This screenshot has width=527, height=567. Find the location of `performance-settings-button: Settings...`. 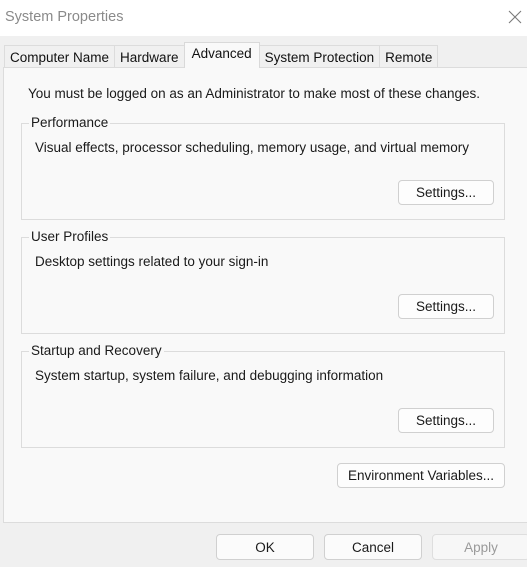

performance-settings-button: Settings... is located at coordinates (446, 192).